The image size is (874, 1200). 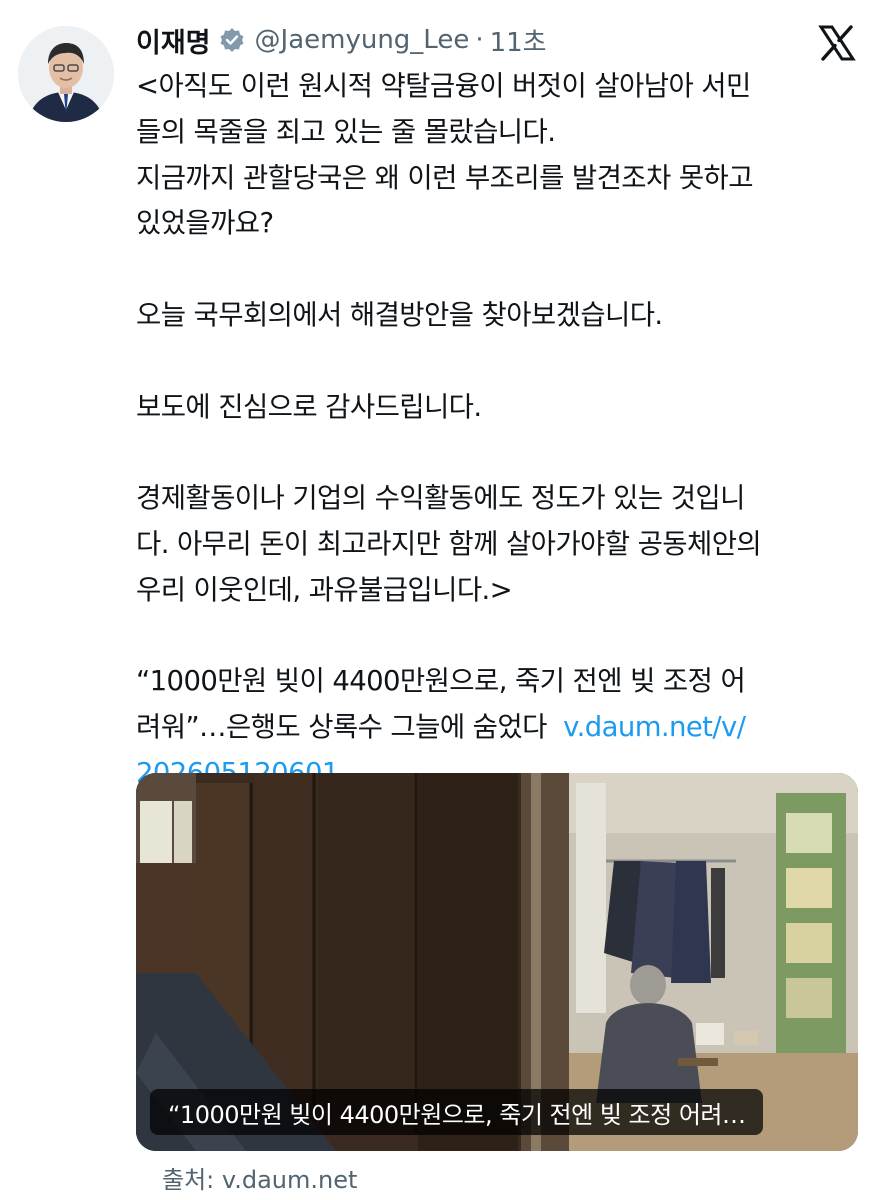 I want to click on tweet-line: 보도에 진심으로 감사드립니다., so click(x=309, y=406).